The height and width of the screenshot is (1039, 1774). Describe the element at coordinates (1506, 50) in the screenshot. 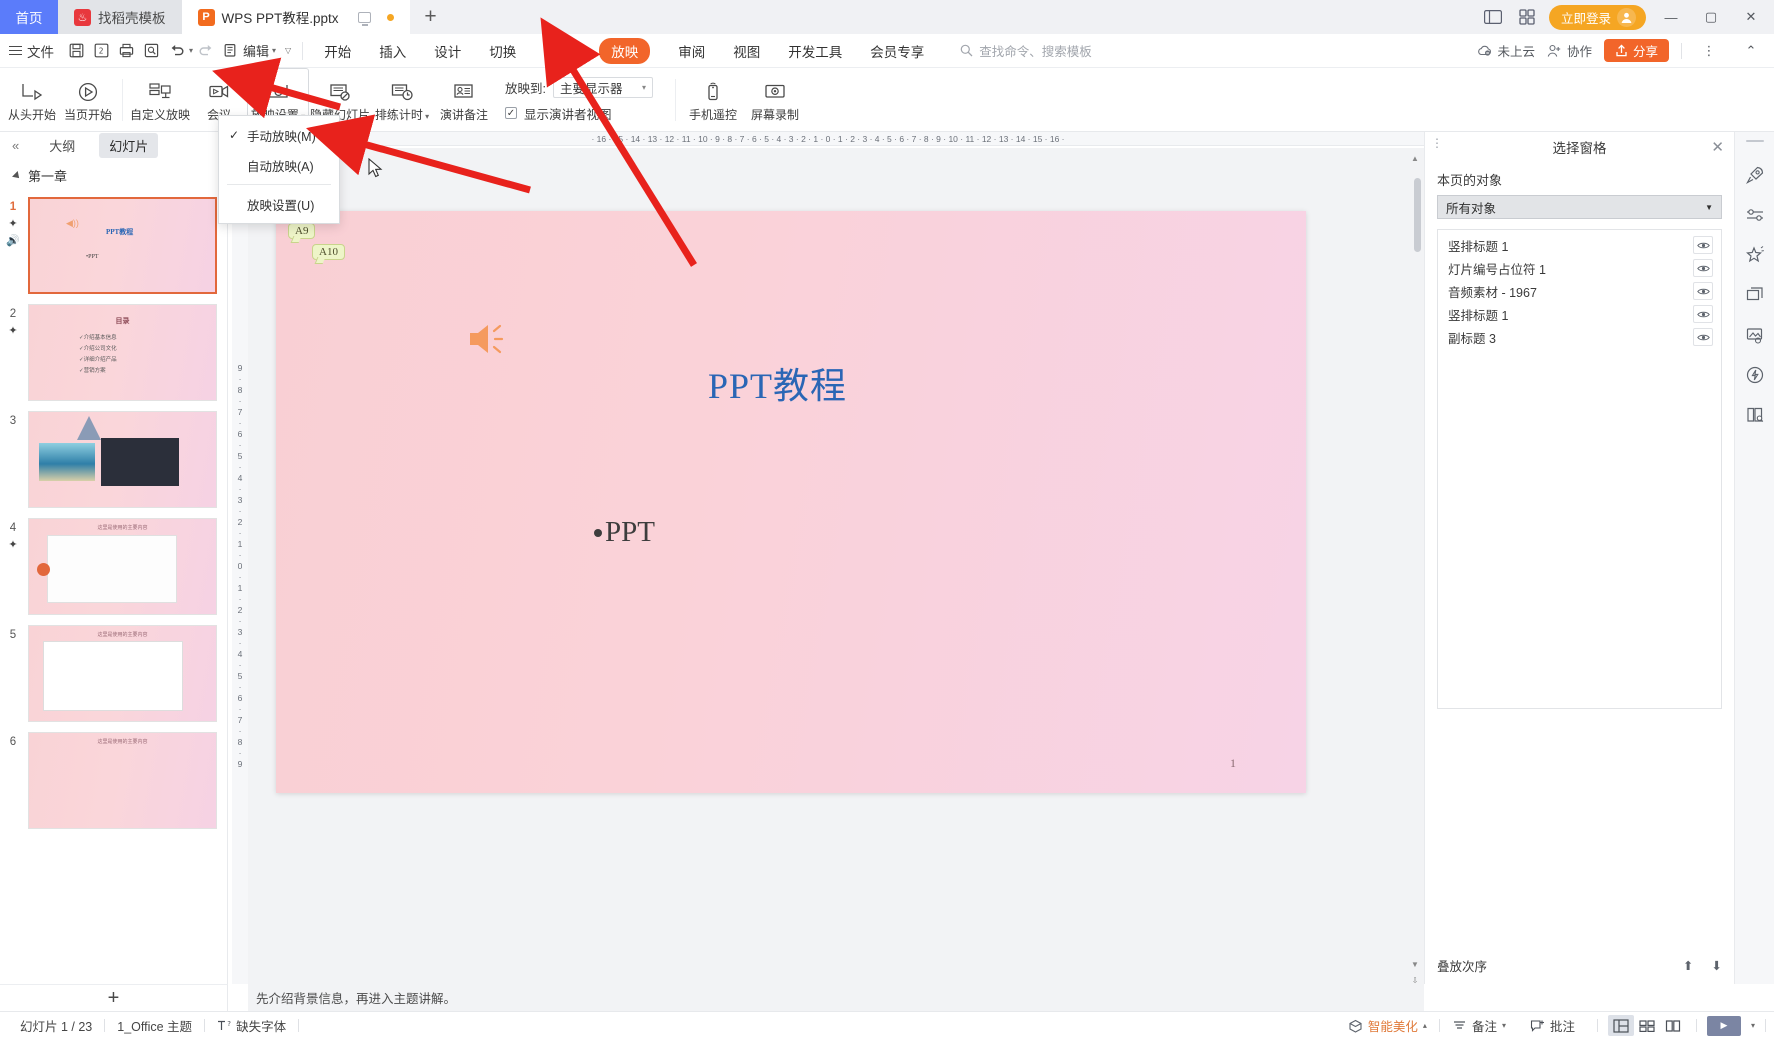

I see `cloud-status-button: 未上云` at that location.